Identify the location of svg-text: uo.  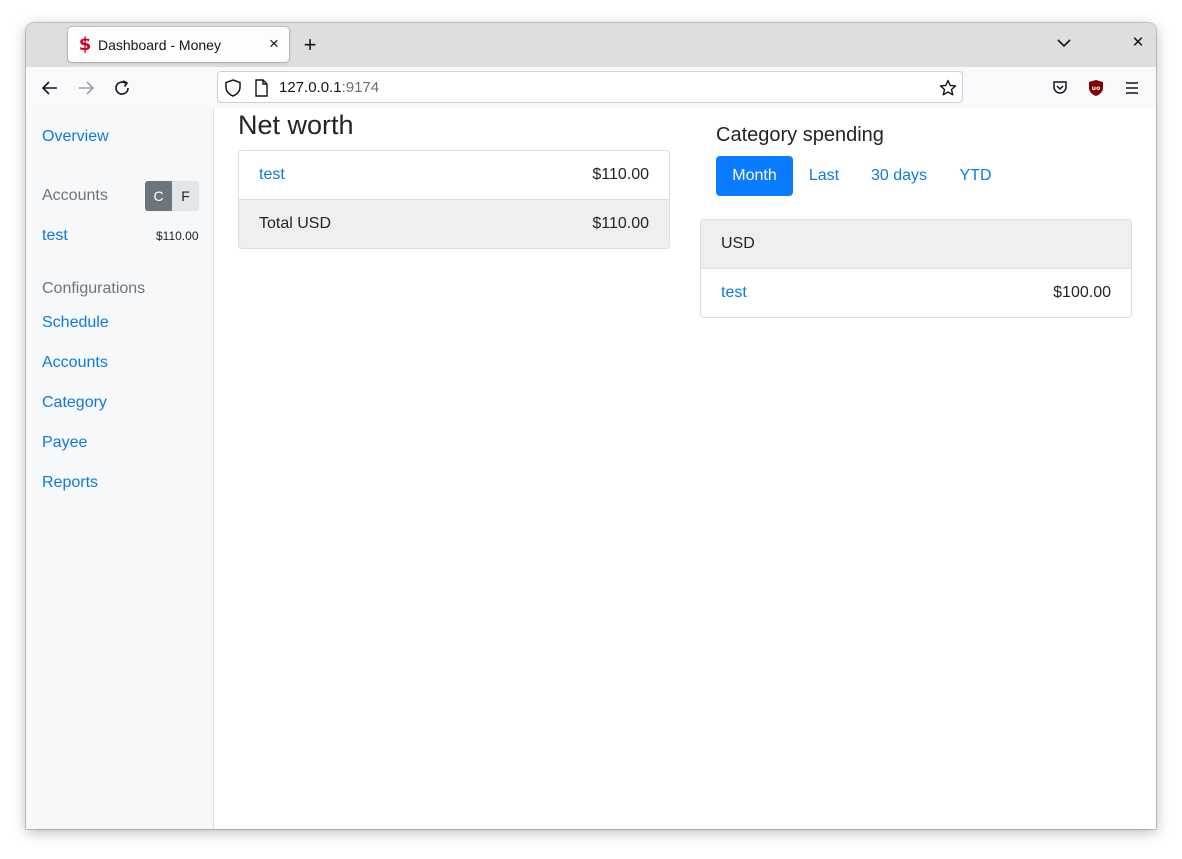
(1096, 88).